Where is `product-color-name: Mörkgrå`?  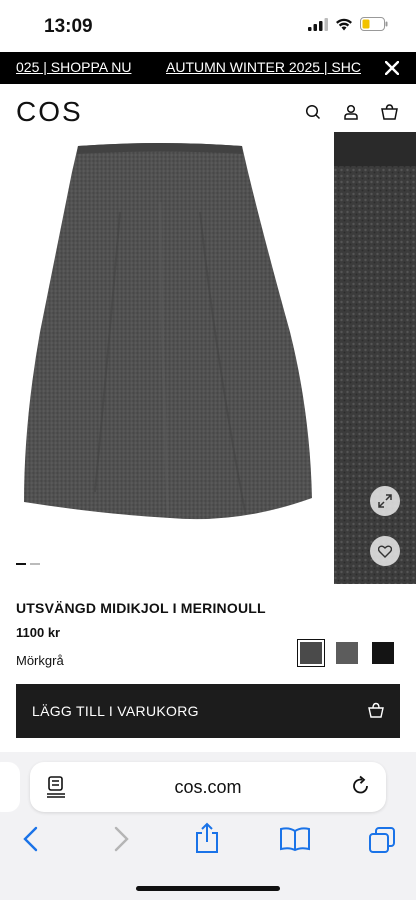 product-color-name: Mörkgrå is located at coordinates (40, 660).